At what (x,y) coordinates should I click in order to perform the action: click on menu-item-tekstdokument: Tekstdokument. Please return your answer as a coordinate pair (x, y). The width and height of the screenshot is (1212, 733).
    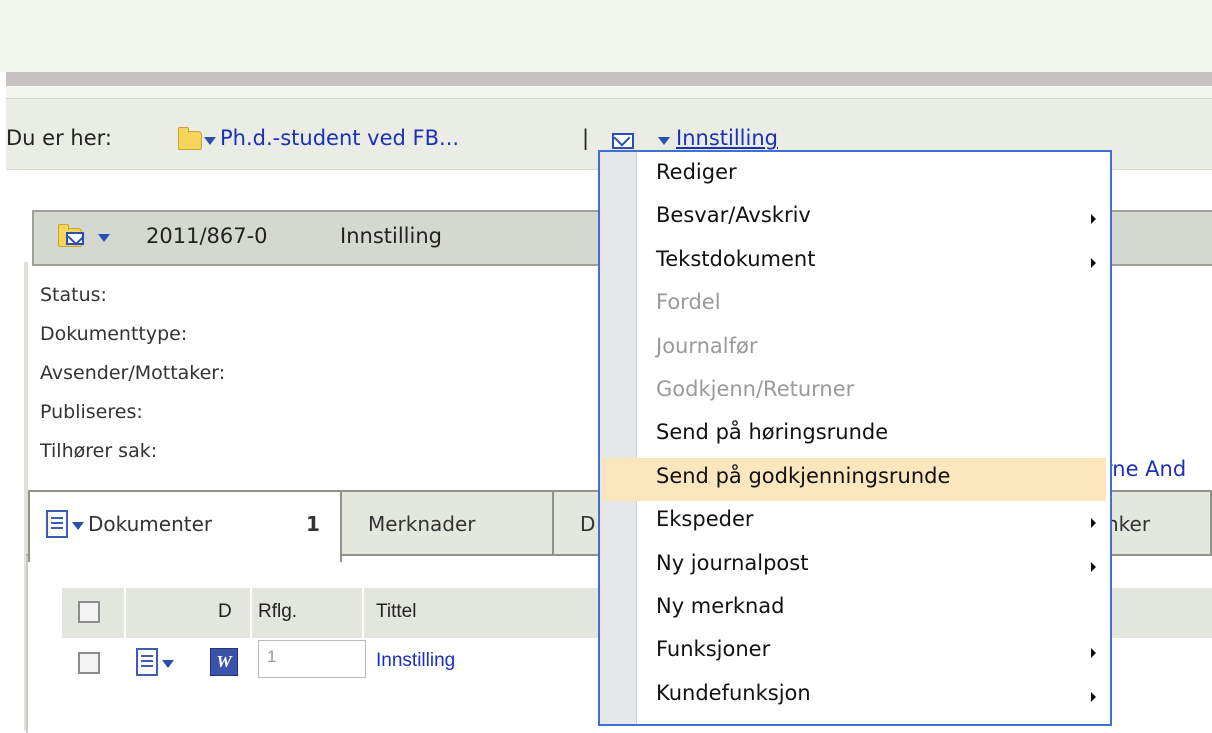
    Looking at the image, I should click on (854, 262).